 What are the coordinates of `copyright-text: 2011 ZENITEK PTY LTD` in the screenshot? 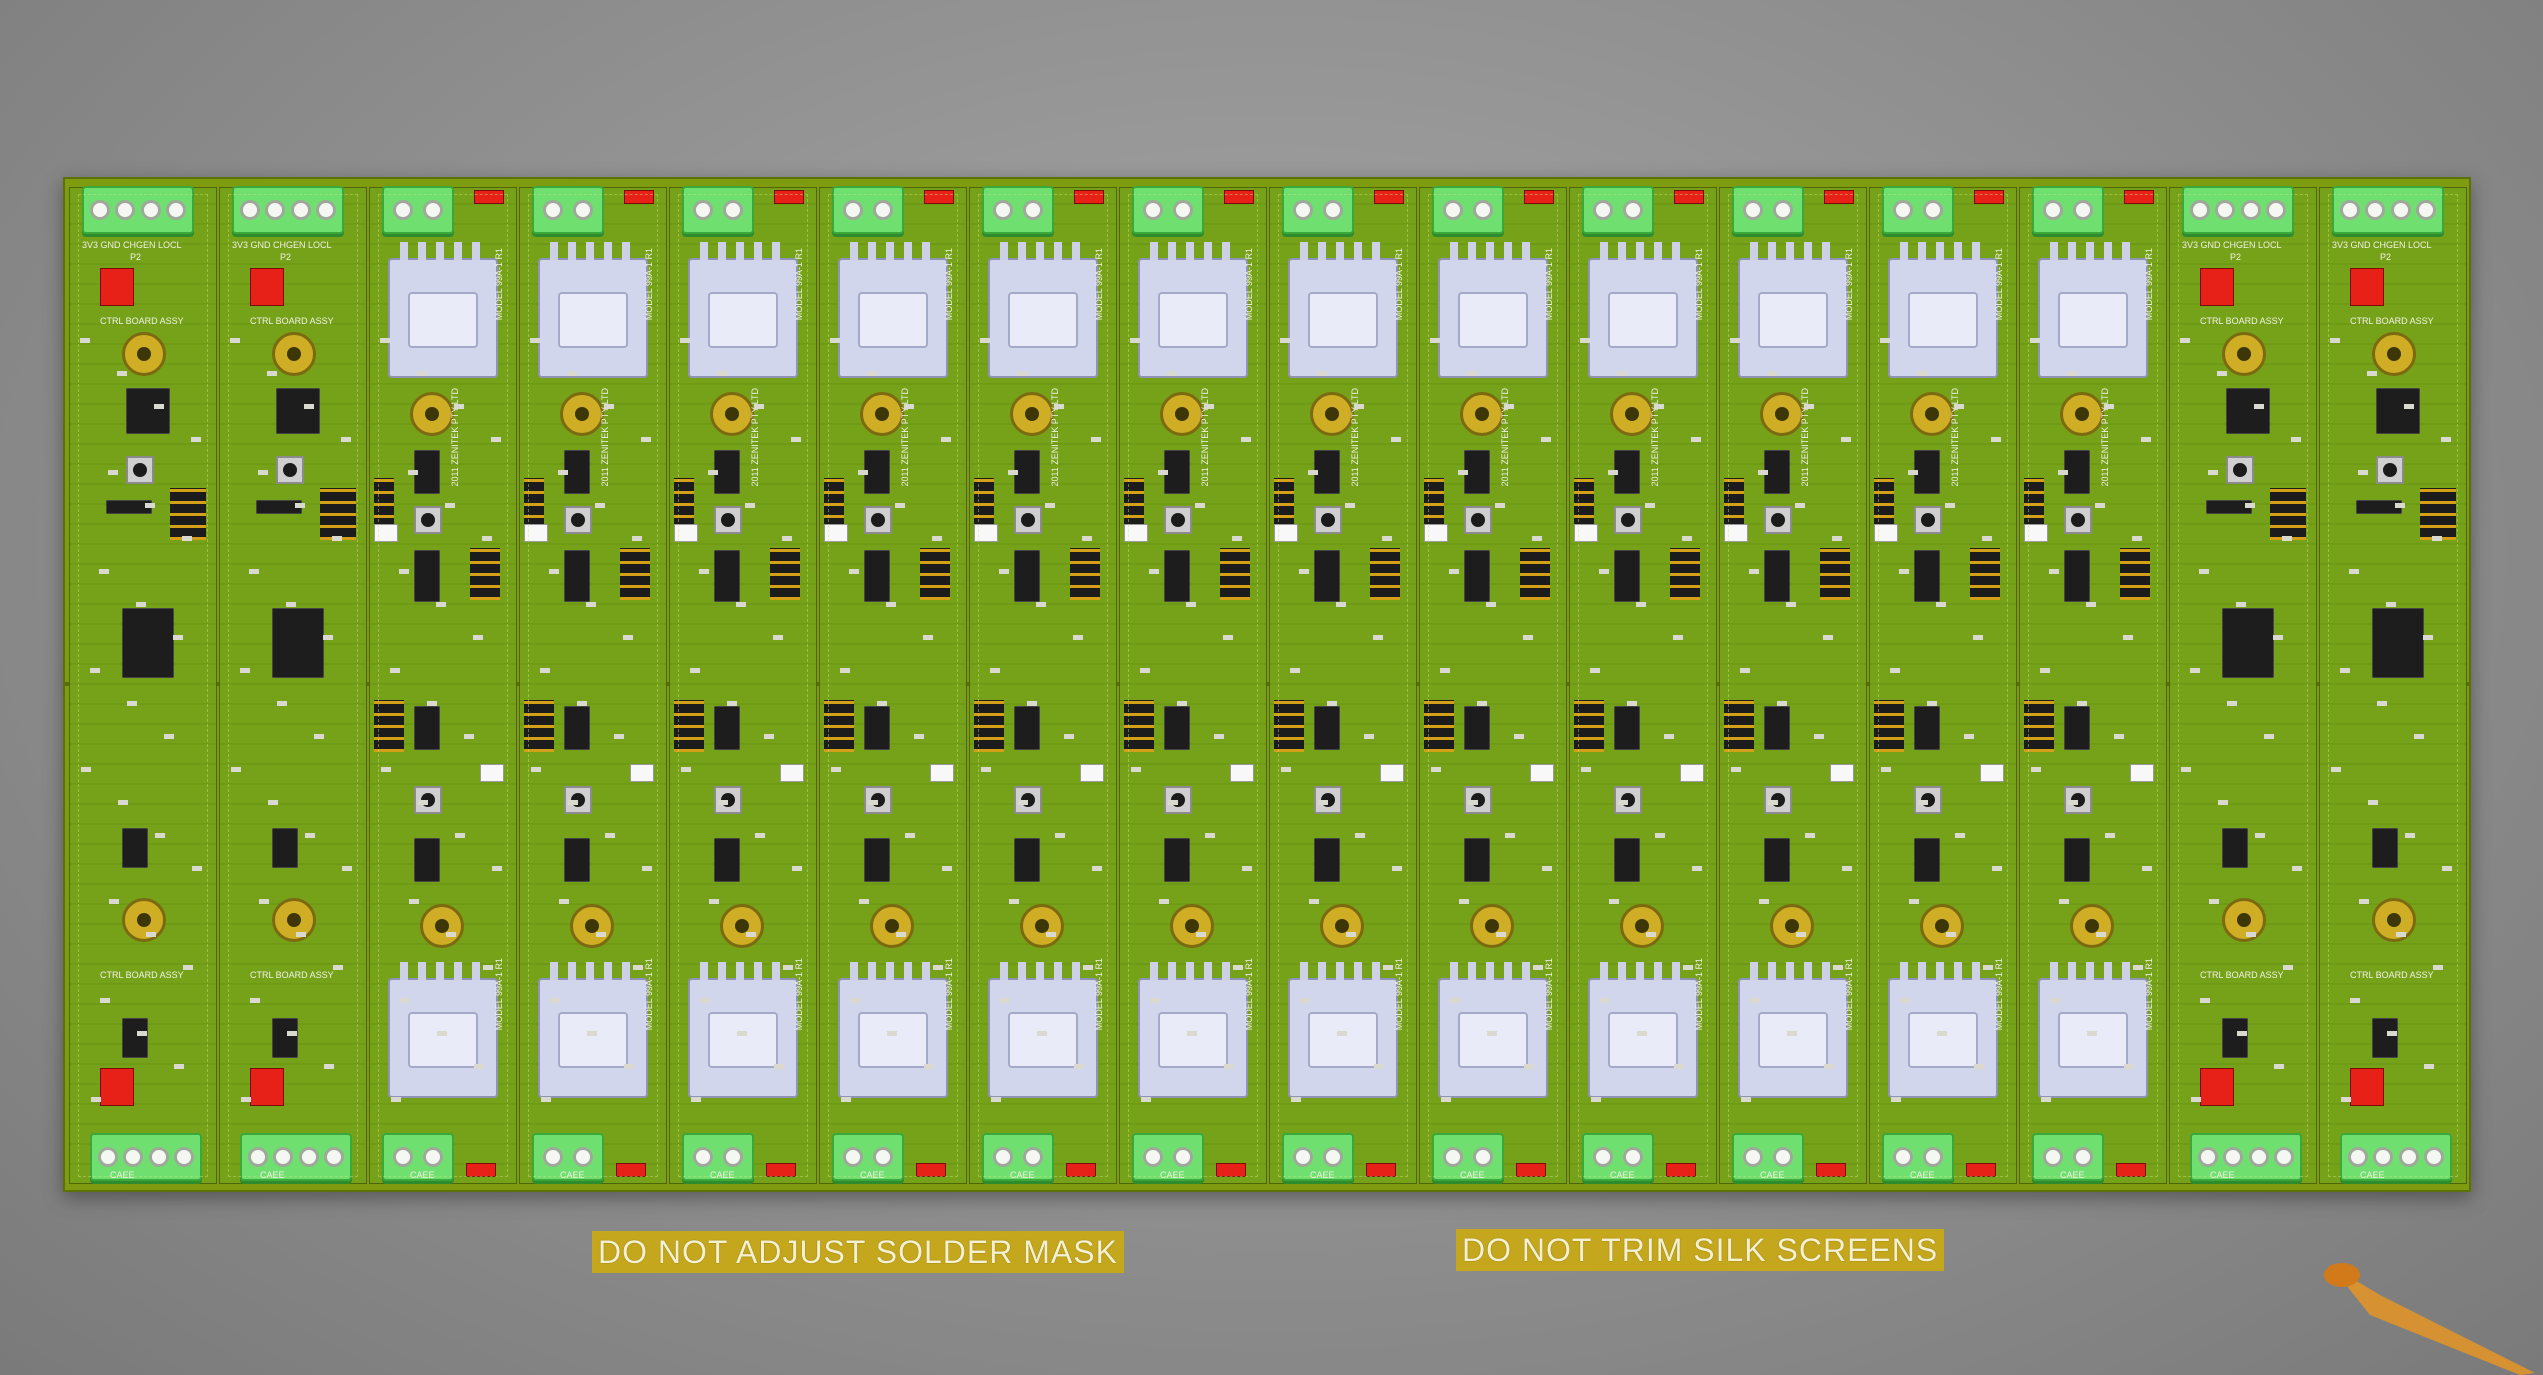 It's located at (1655, 437).